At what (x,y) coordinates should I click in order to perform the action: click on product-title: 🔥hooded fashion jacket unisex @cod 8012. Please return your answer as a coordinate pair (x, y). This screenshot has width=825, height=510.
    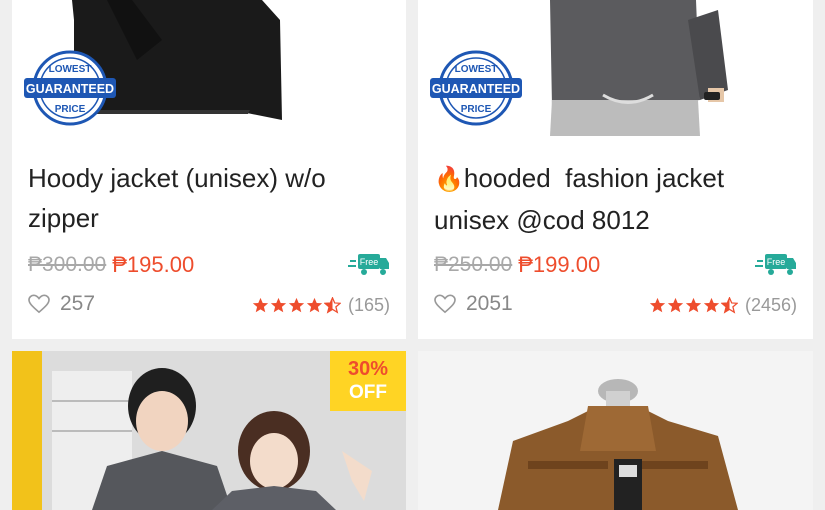
    Looking at the image, I should click on (614, 199).